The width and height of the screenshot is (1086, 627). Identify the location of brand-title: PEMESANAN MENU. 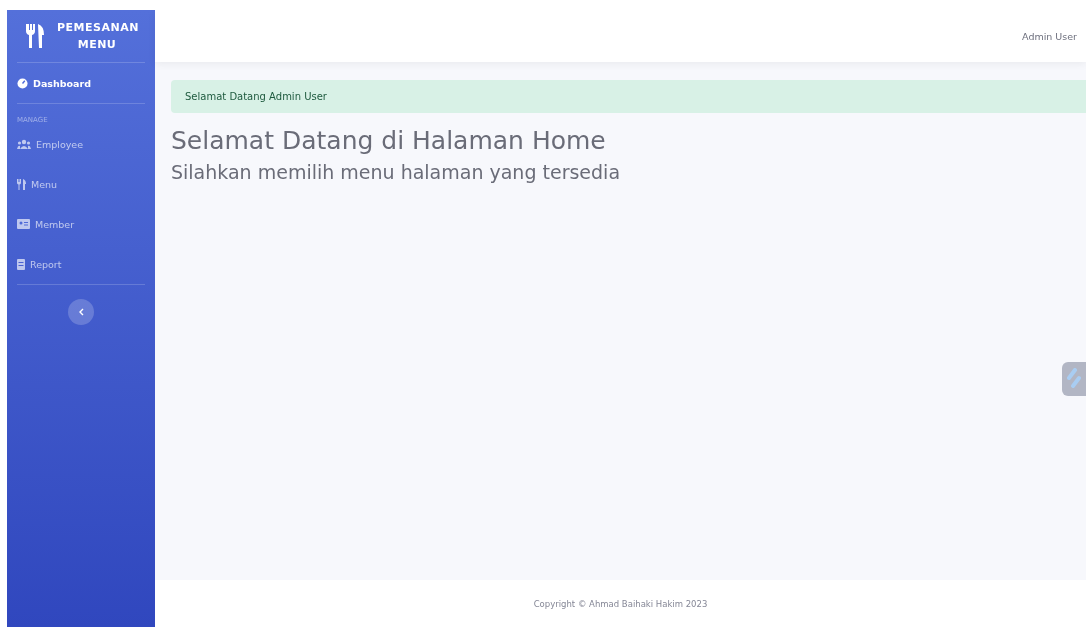
(97, 36).